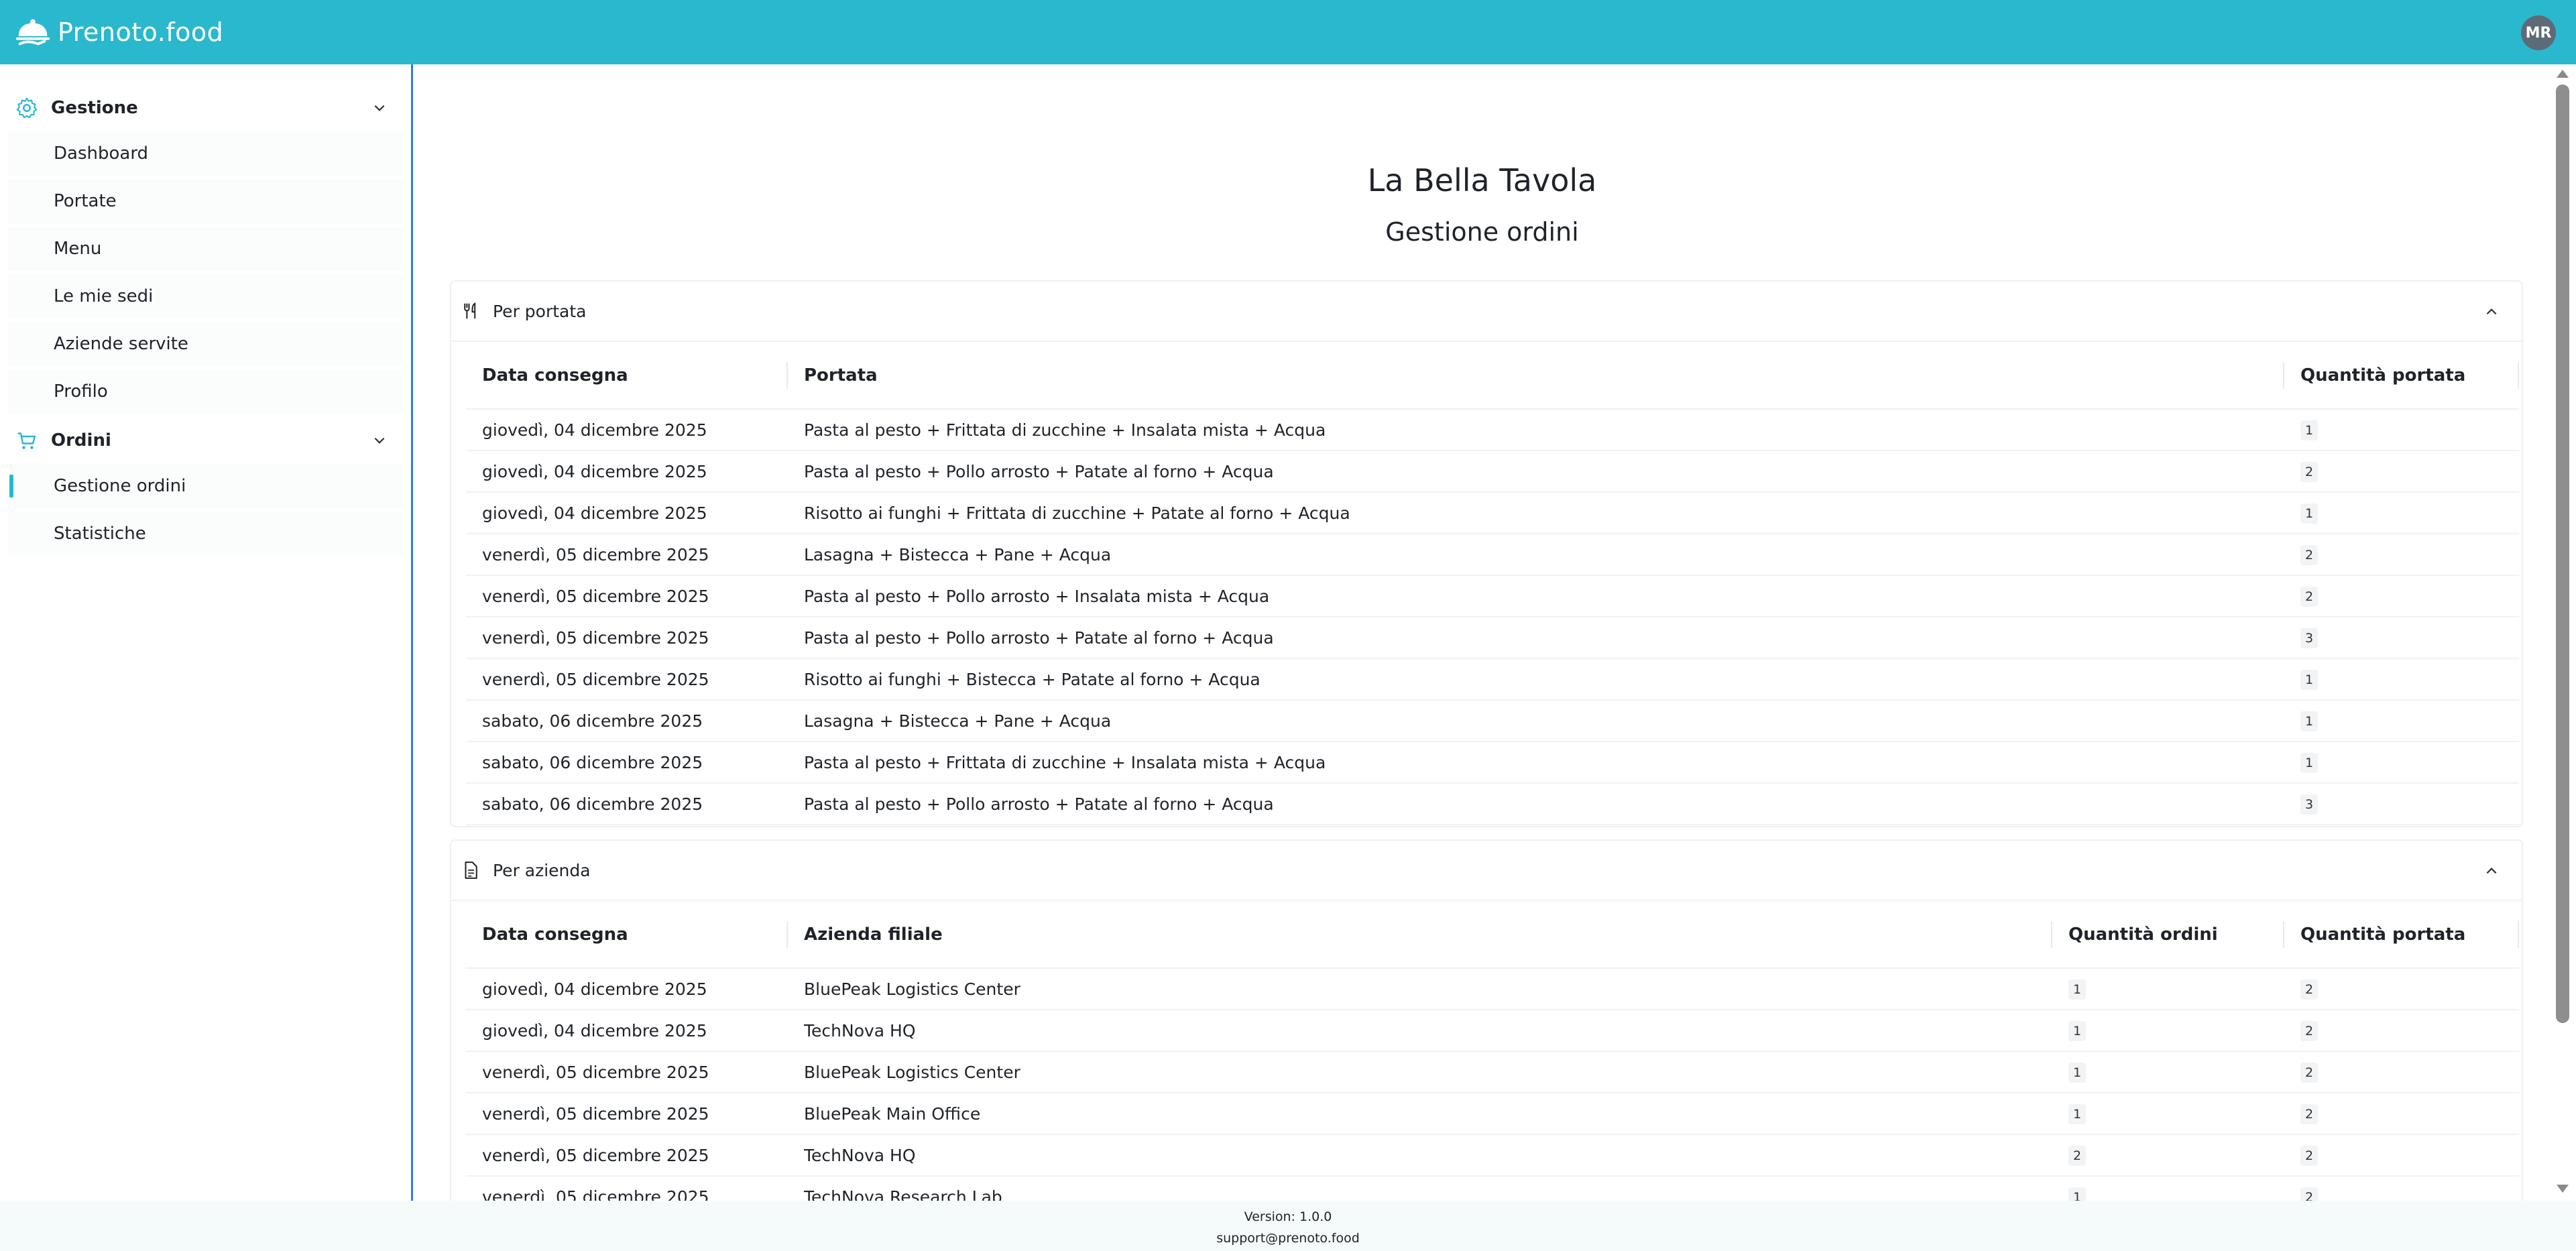 This screenshot has height=1251, width=2576. I want to click on support-email: support@prenoto.food, so click(1288, 1238).